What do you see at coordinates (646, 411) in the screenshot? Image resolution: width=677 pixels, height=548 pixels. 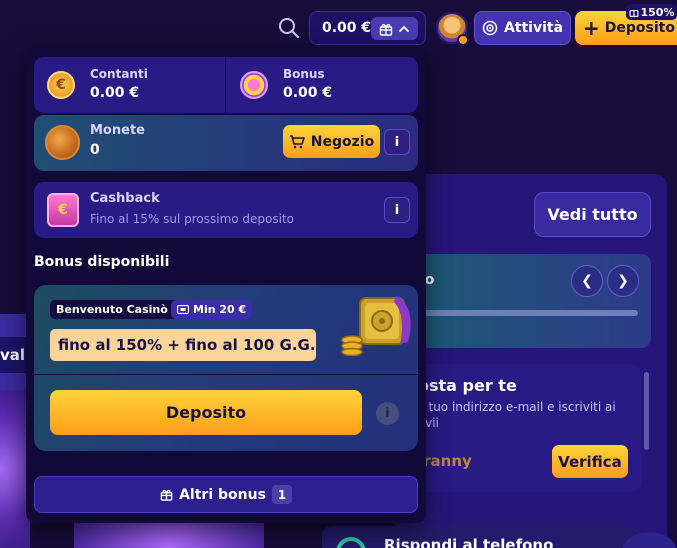 I see `background-scrollbar` at bounding box center [646, 411].